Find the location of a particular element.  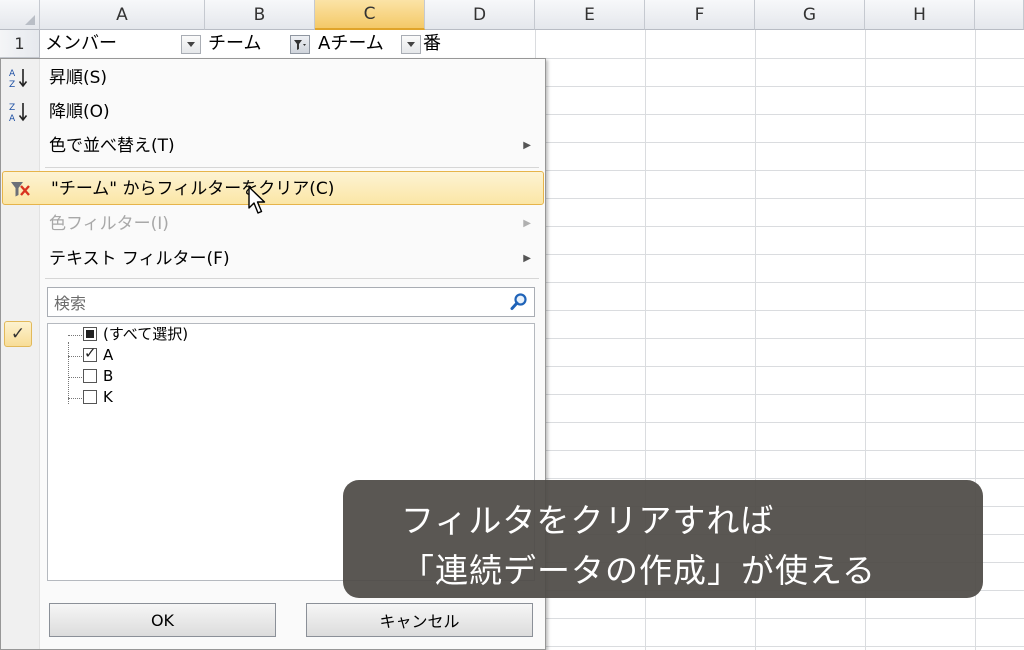

cancel-button: キャンセル is located at coordinates (419, 620).